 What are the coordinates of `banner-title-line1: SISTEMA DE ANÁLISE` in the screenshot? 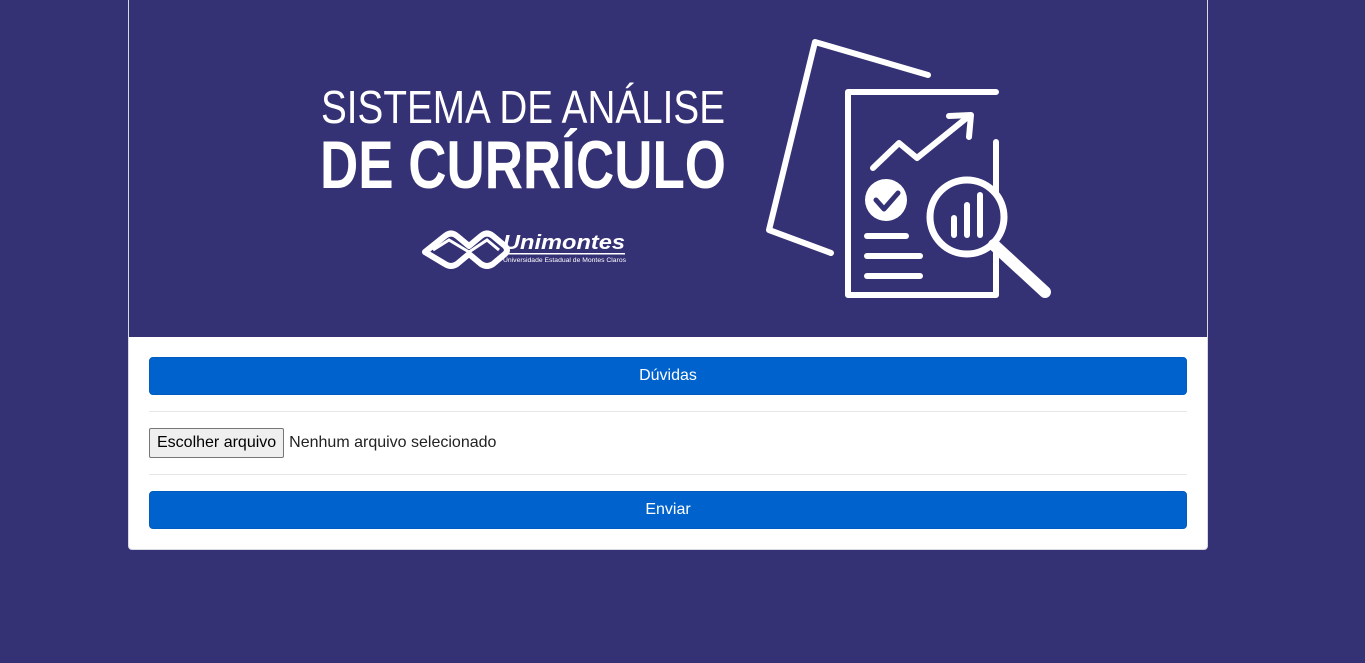 It's located at (523, 107).